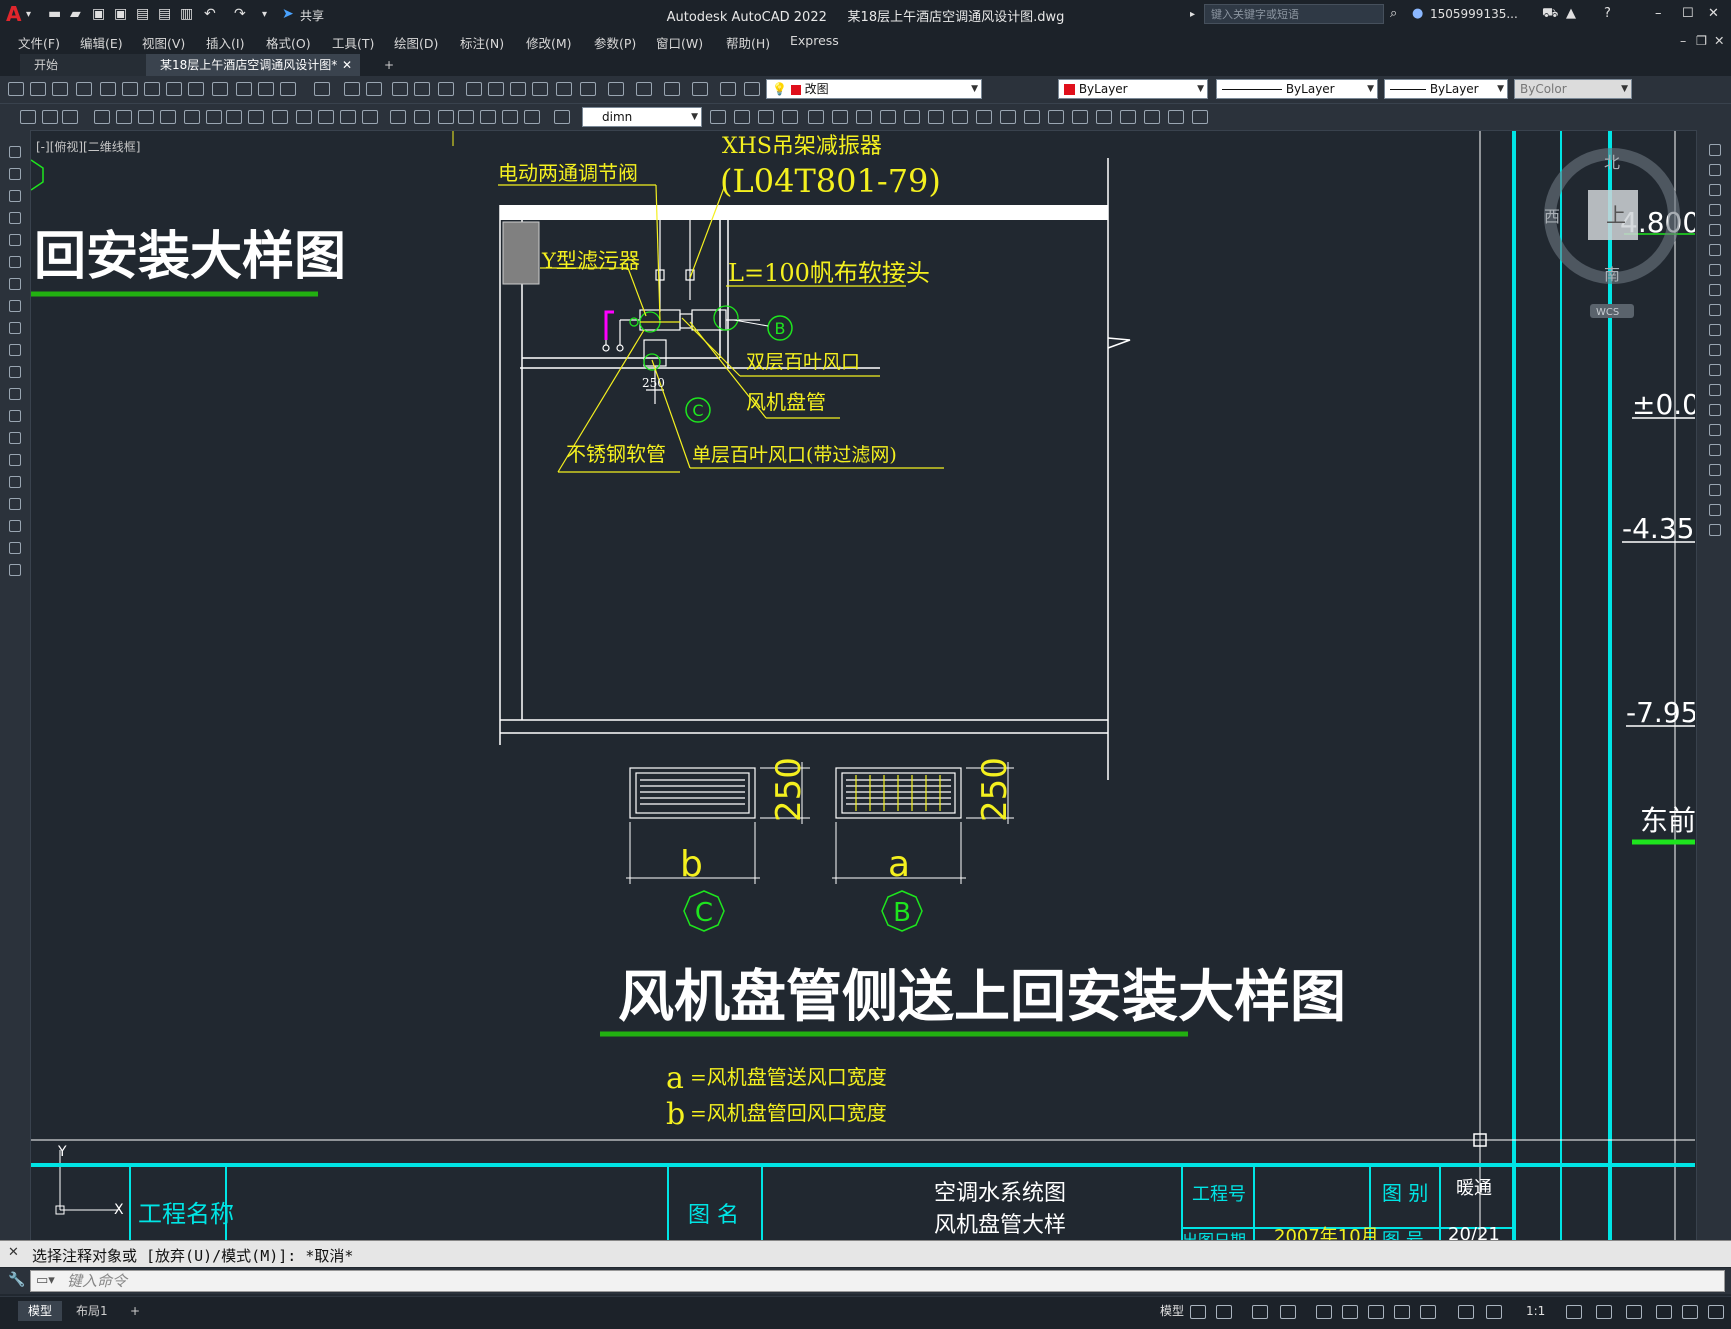  I want to click on minimize-icon: –, so click(1658, 13).